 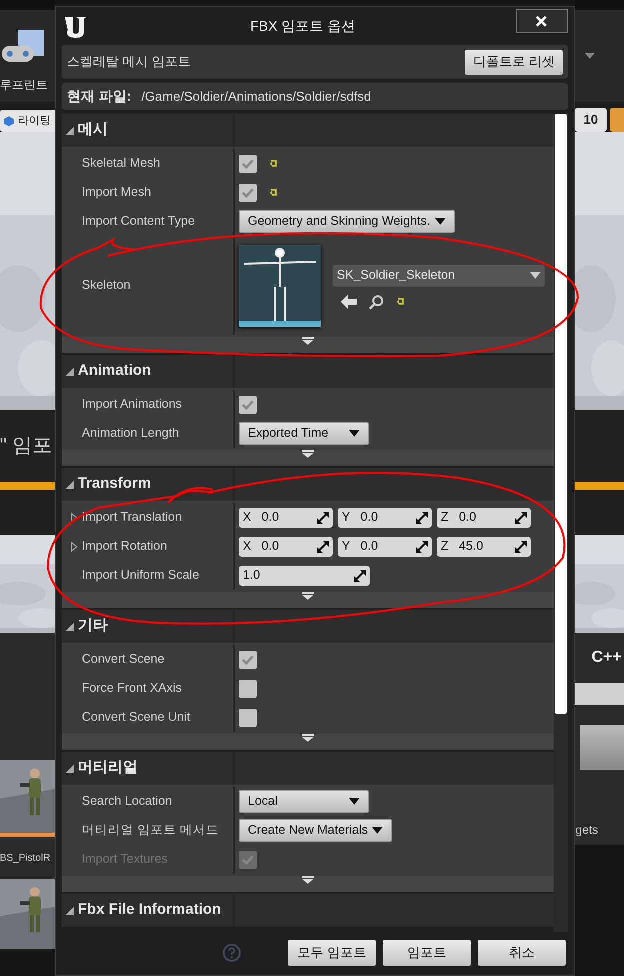 What do you see at coordinates (131, 433) in the screenshot?
I see `property-label: Animation Length` at bounding box center [131, 433].